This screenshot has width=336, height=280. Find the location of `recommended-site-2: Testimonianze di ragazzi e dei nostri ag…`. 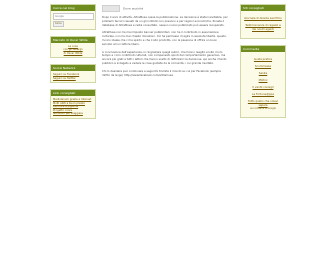

recommended-site-2: Testimonianze di ragazzi e dei nostri ag… is located at coordinates (263, 27).